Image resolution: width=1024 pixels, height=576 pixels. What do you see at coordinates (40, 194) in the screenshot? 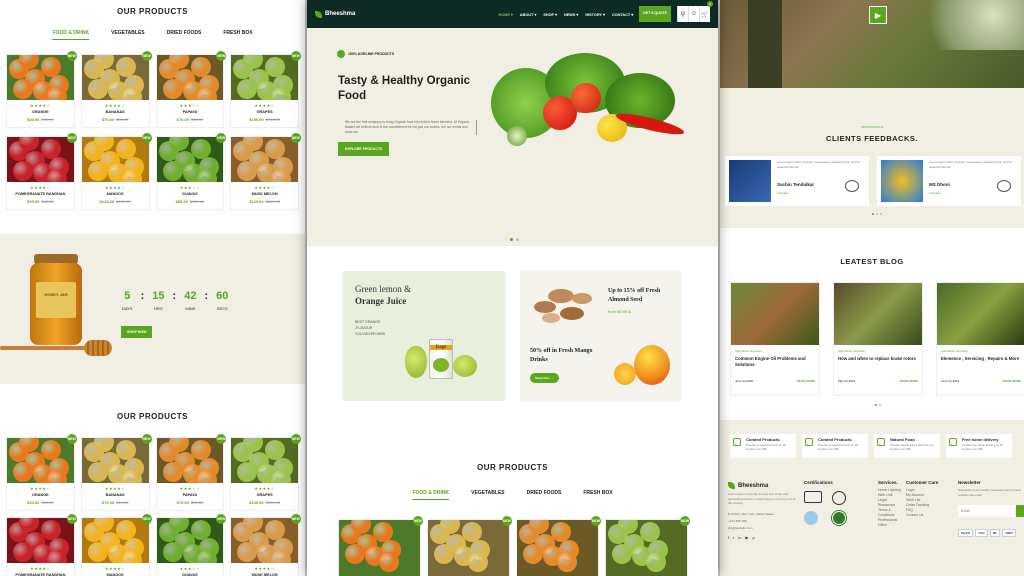
I see `product-name: POMEGRANATE RANDHAN` at bounding box center [40, 194].